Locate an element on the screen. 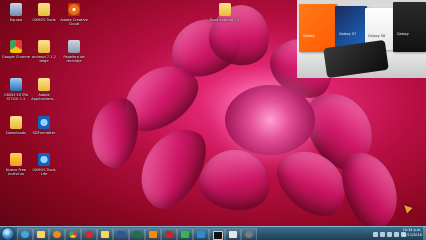  desktop-icon-oxmos-tools: OXMOS Tools is located at coordinates (44, 12).